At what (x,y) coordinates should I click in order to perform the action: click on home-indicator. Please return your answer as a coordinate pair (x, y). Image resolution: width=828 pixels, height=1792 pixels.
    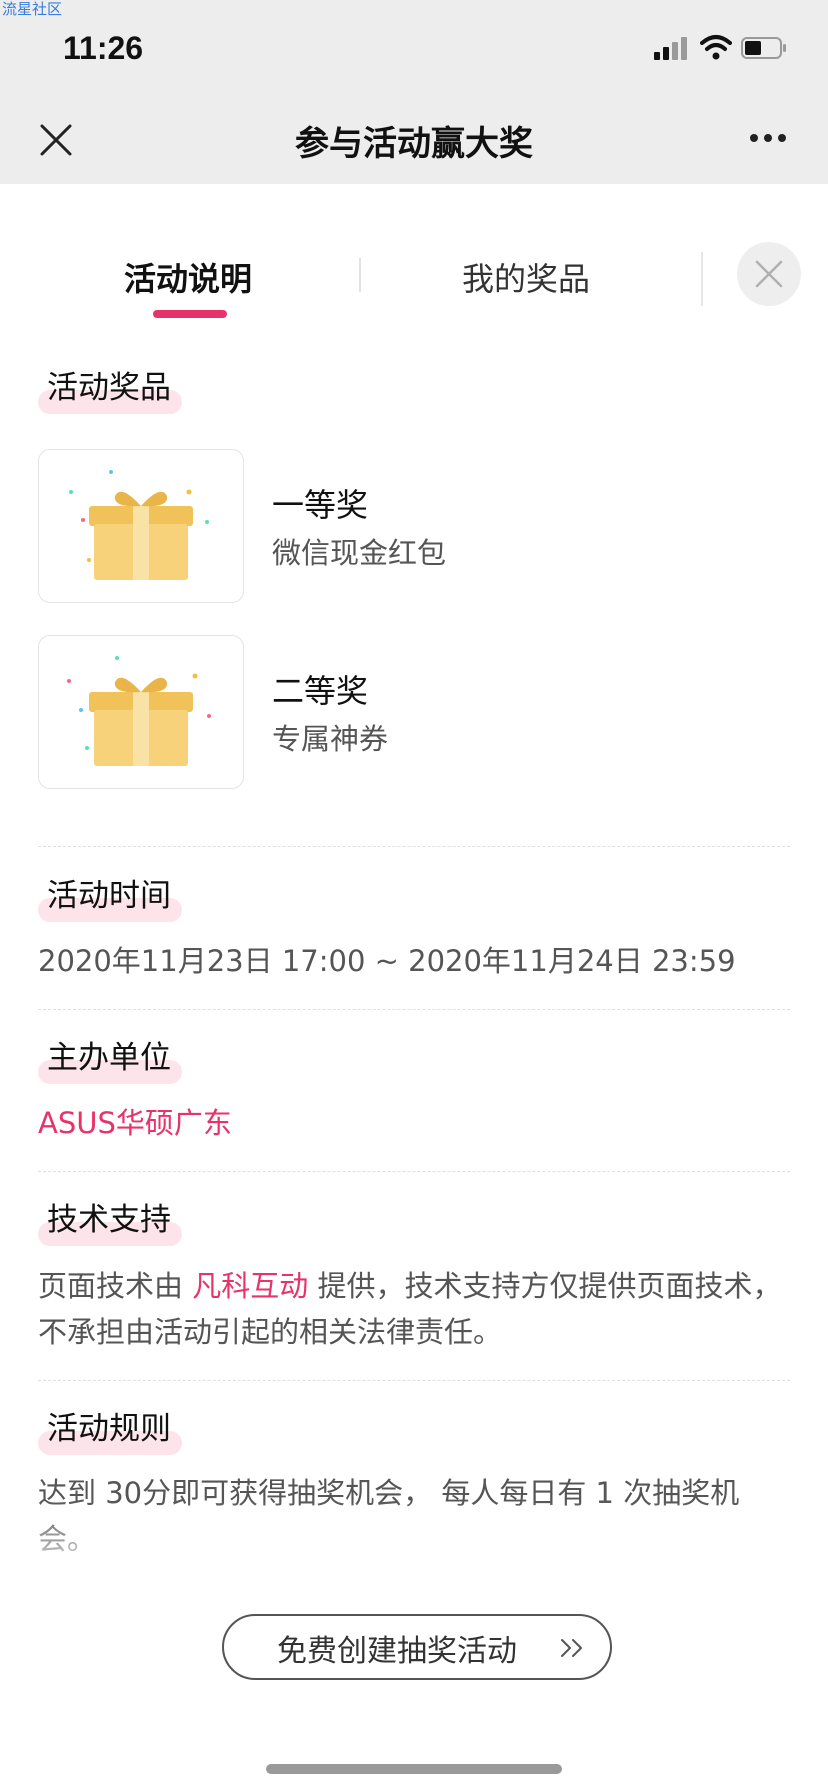
    Looking at the image, I should click on (414, 1769).